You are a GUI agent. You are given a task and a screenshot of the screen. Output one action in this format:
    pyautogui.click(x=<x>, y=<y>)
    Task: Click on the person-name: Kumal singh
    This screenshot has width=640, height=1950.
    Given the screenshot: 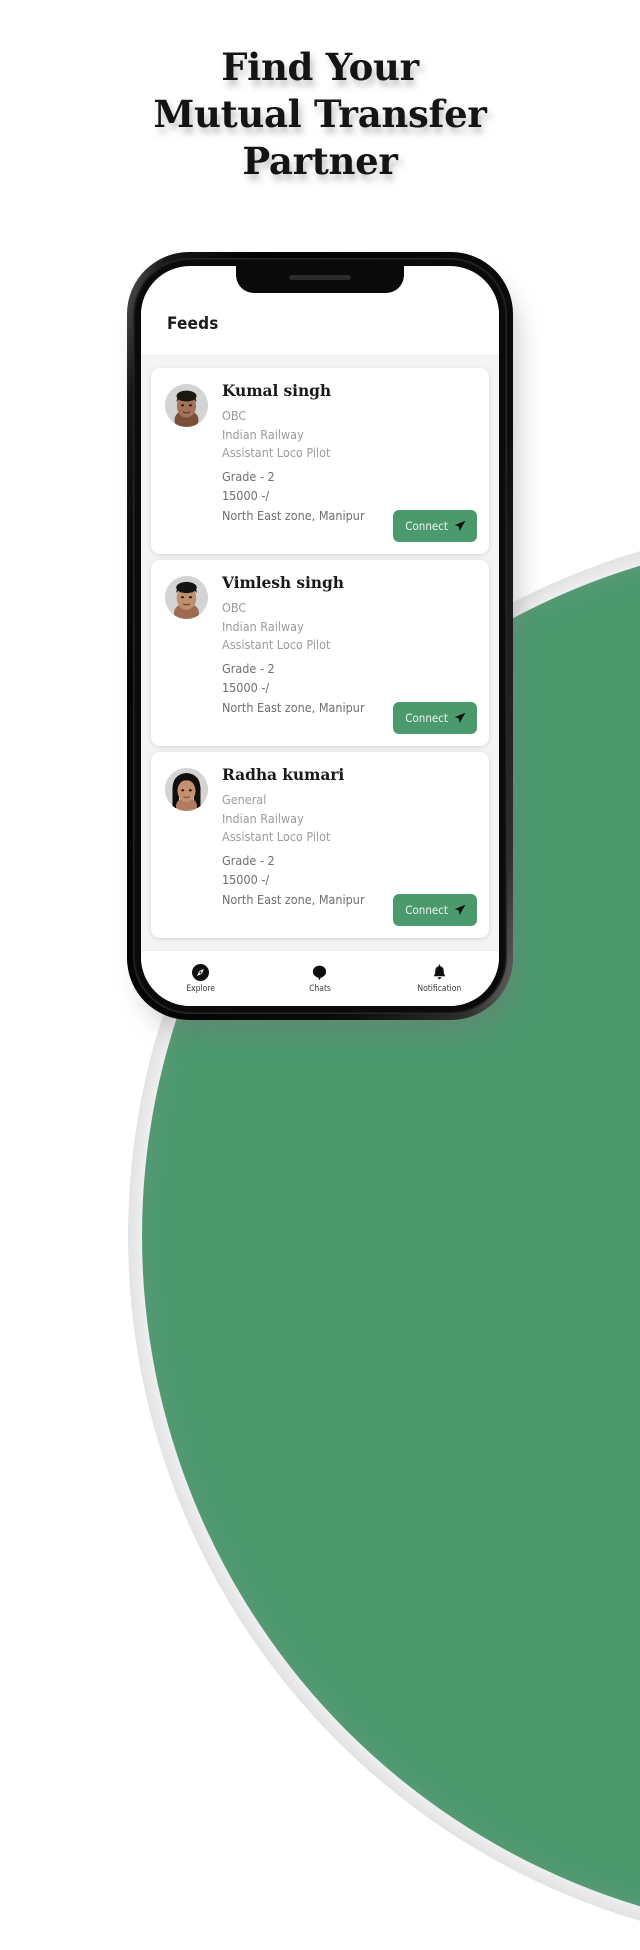 What is the action you would take?
    pyautogui.click(x=277, y=390)
    